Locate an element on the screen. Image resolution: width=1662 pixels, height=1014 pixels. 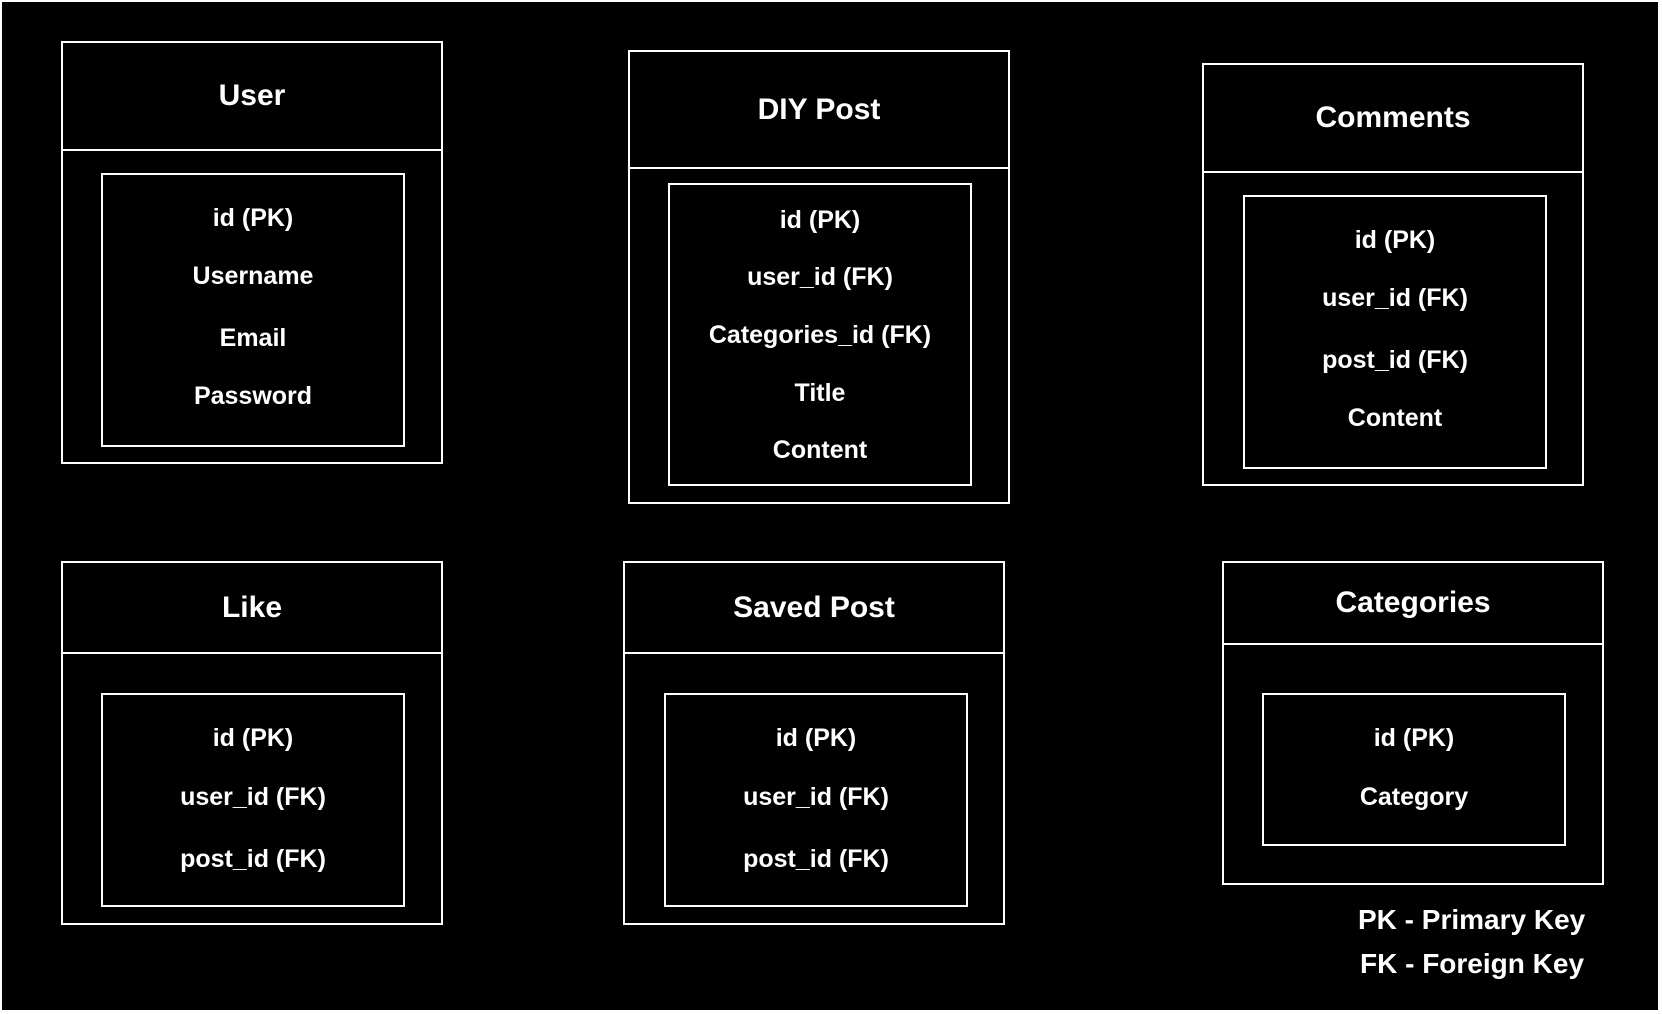
entity-user-header: User is located at coordinates (252, 97).